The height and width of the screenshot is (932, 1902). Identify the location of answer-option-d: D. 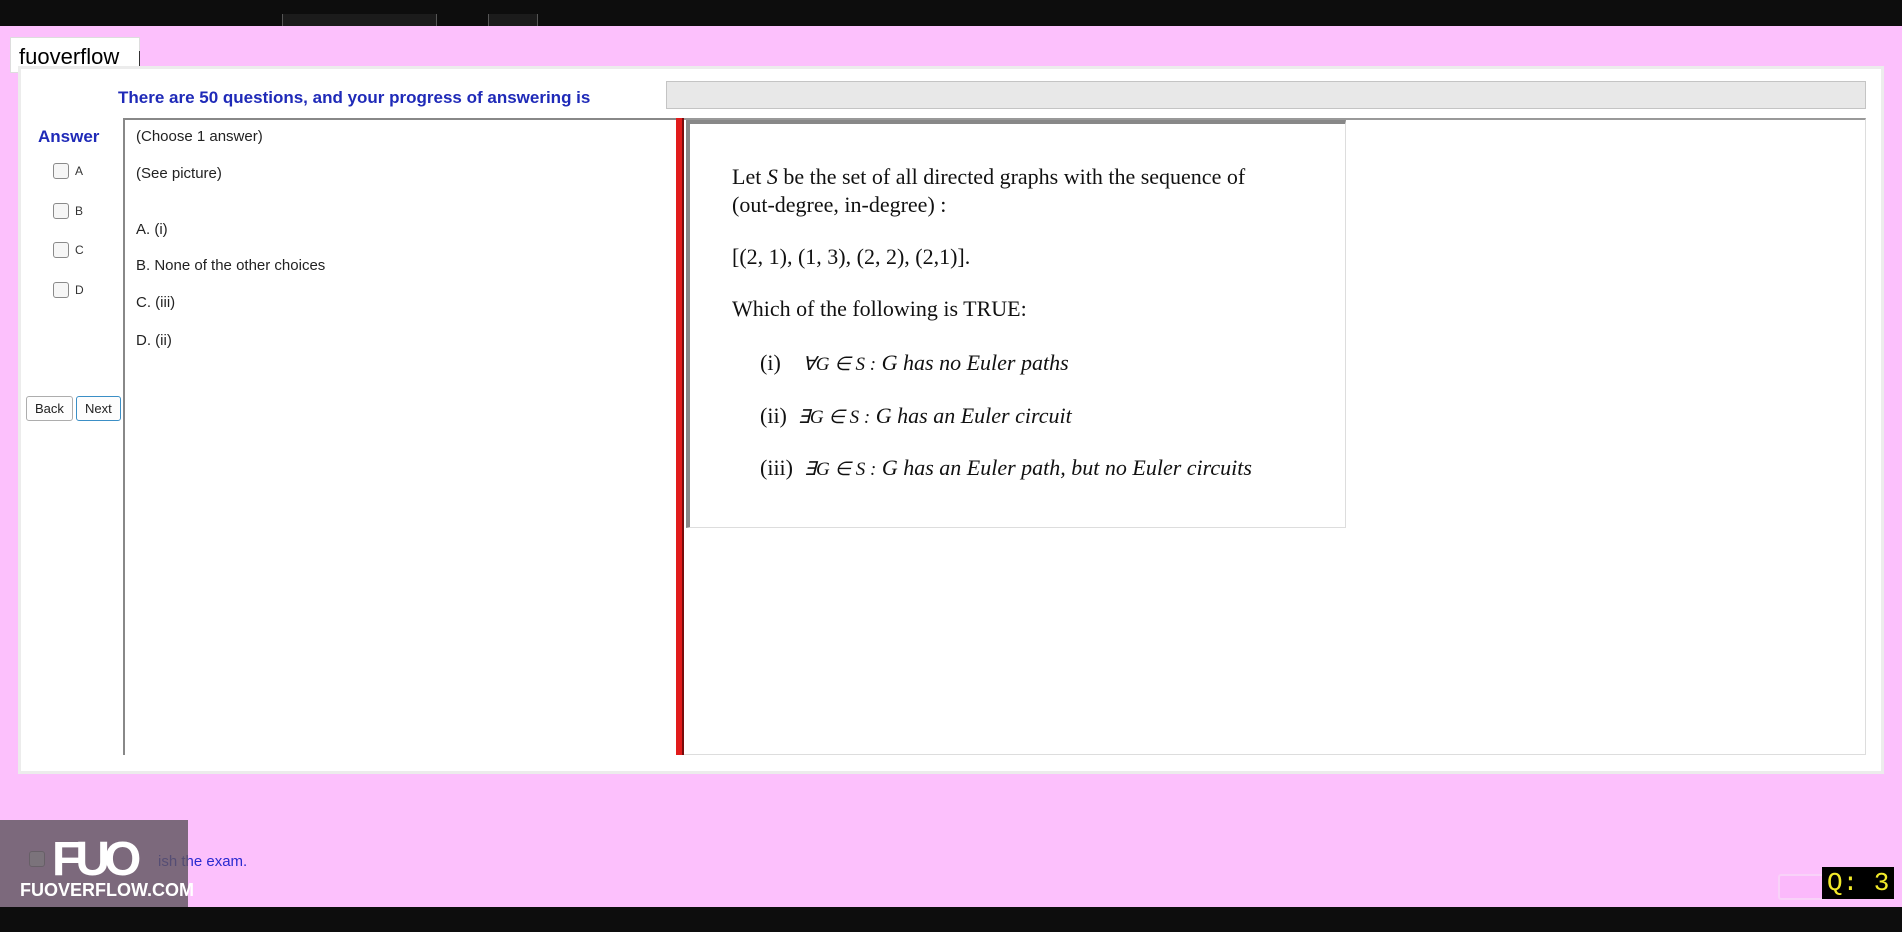
(68, 290).